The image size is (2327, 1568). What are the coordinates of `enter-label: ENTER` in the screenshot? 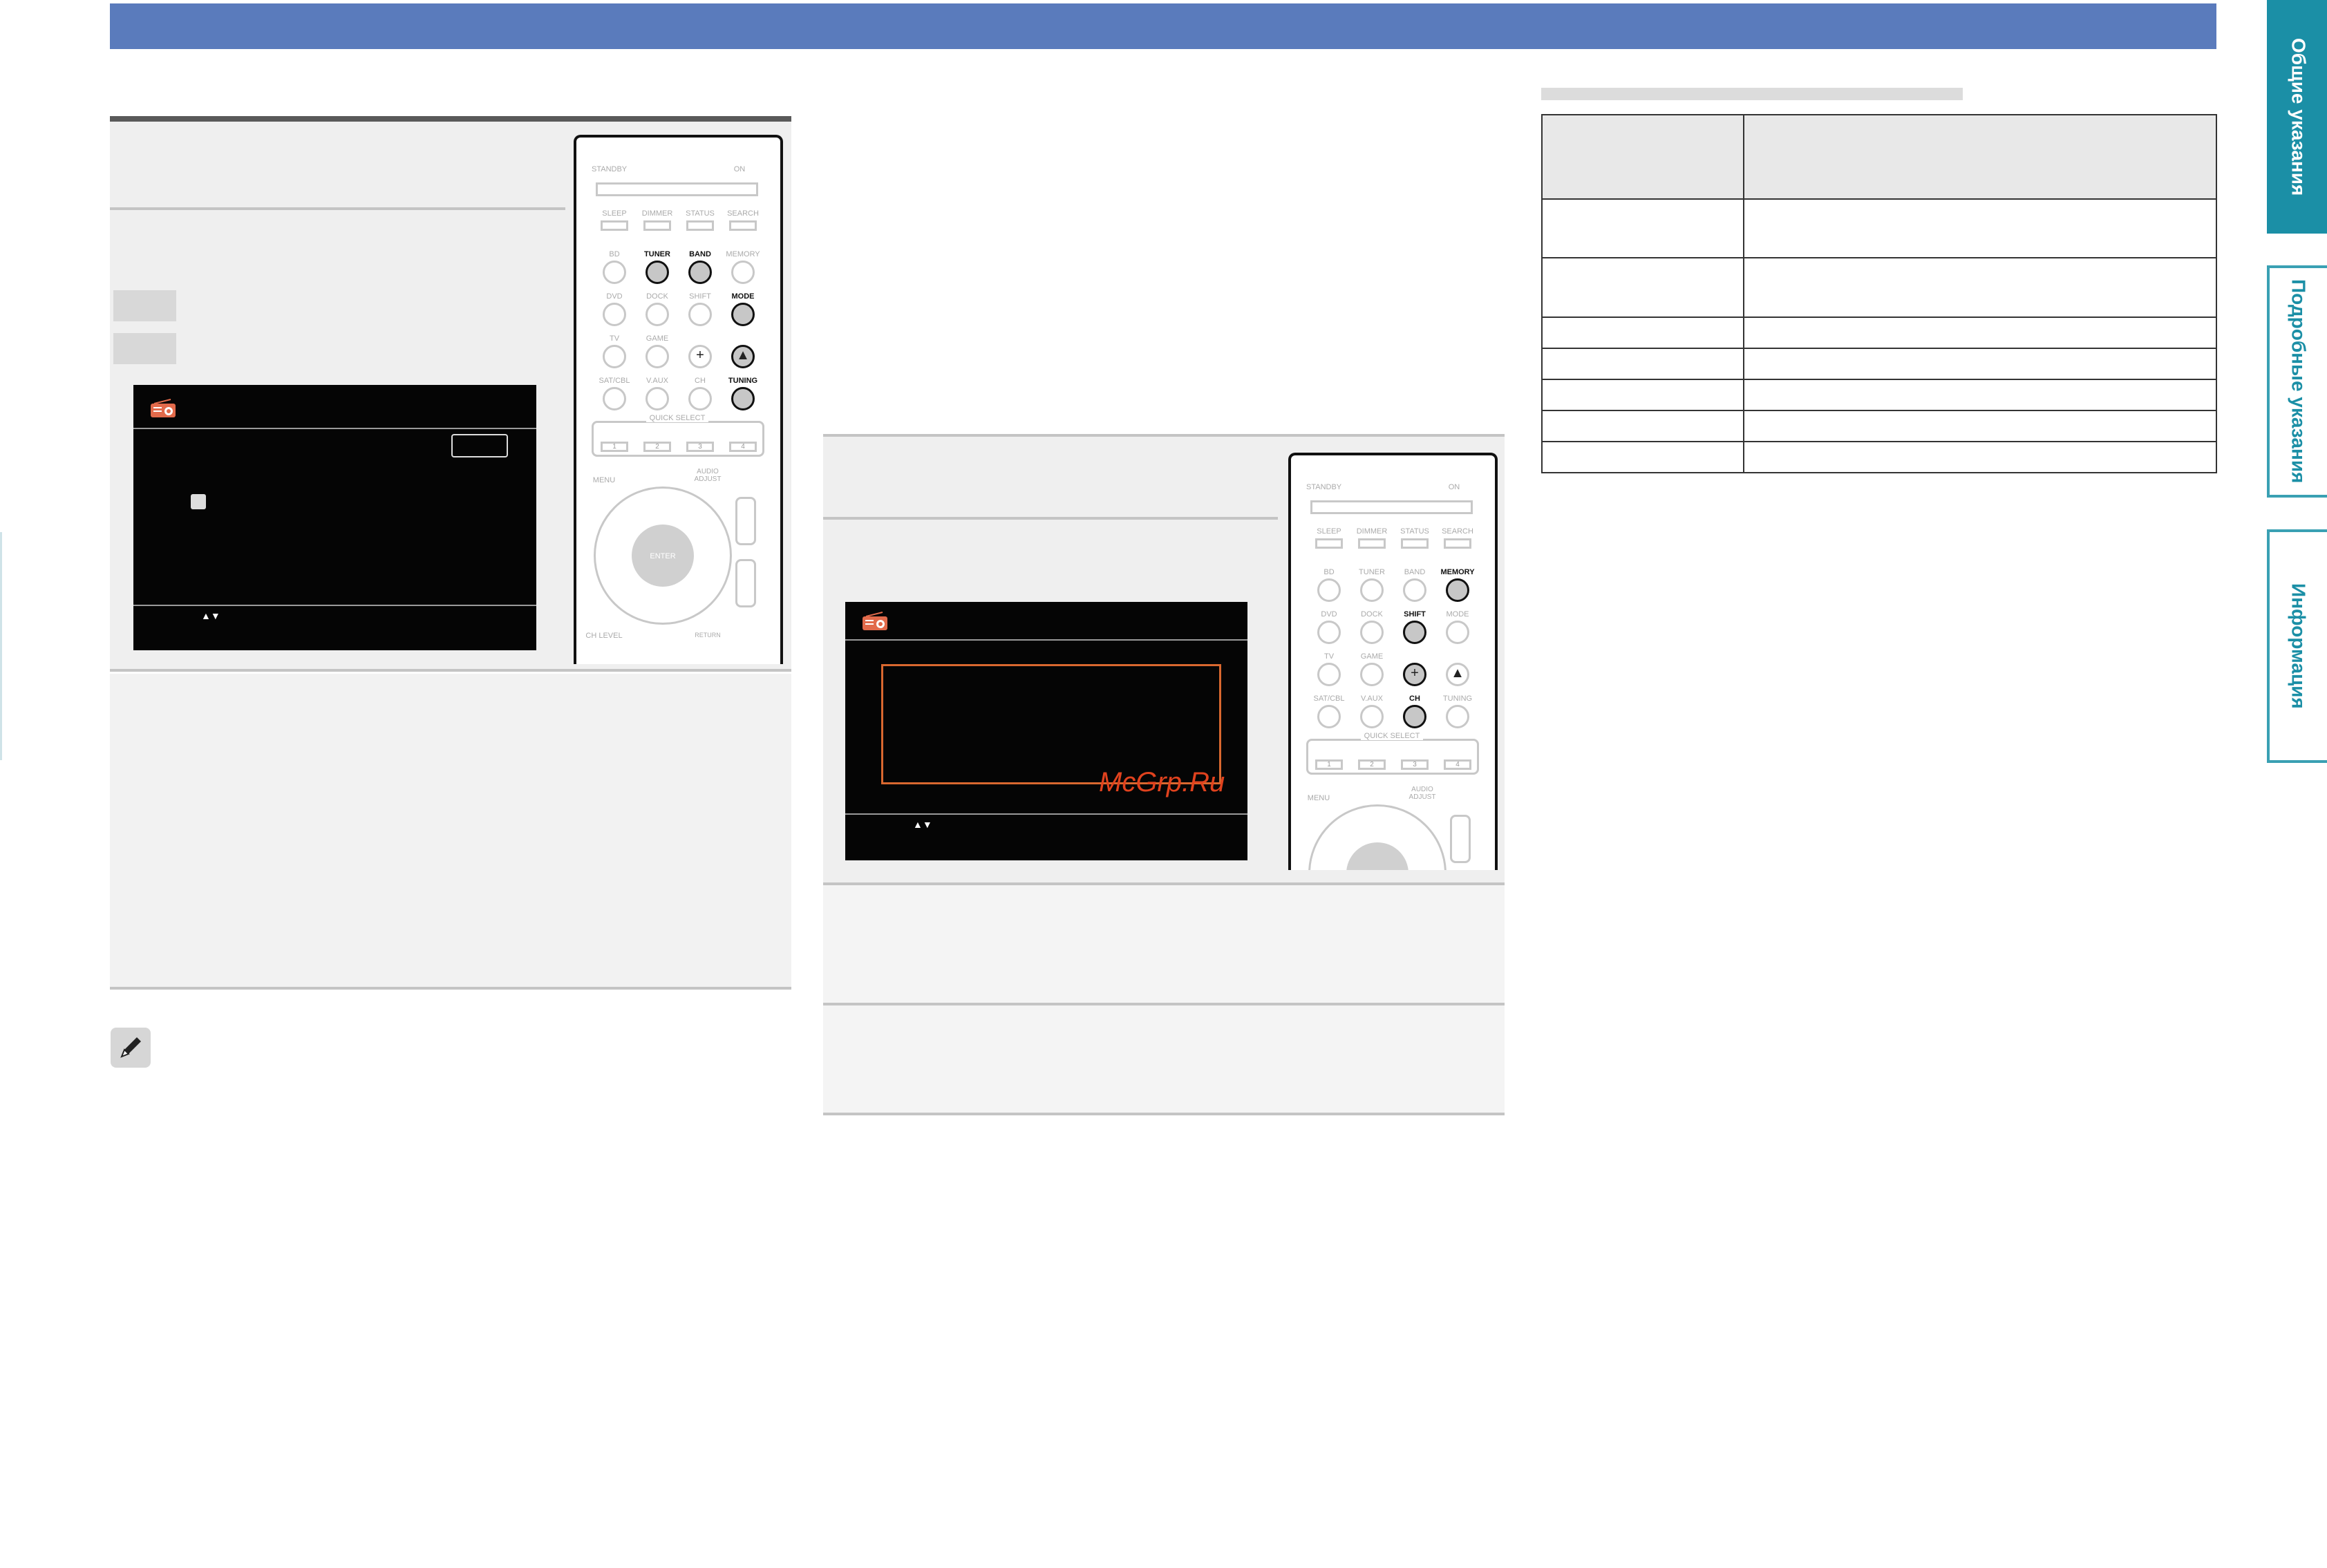 It's located at (663, 556).